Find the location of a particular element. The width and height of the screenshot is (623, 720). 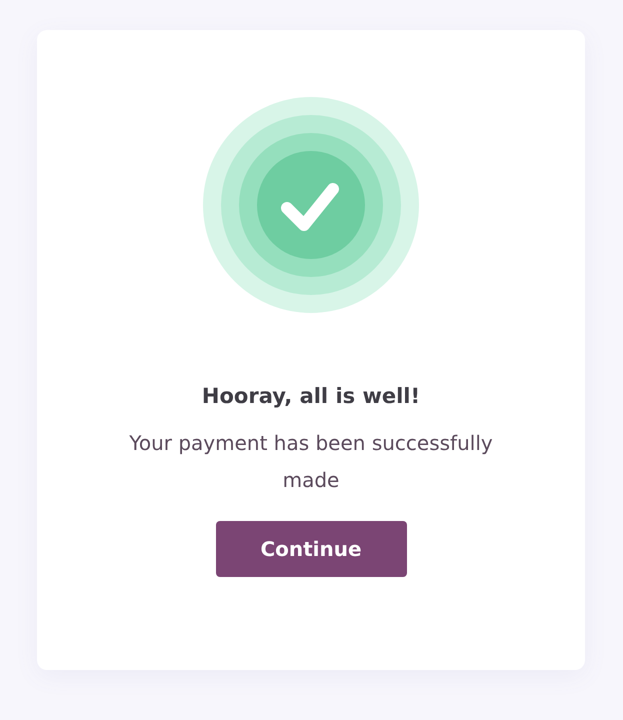

success-title: Hooray, all is well! is located at coordinates (311, 396).